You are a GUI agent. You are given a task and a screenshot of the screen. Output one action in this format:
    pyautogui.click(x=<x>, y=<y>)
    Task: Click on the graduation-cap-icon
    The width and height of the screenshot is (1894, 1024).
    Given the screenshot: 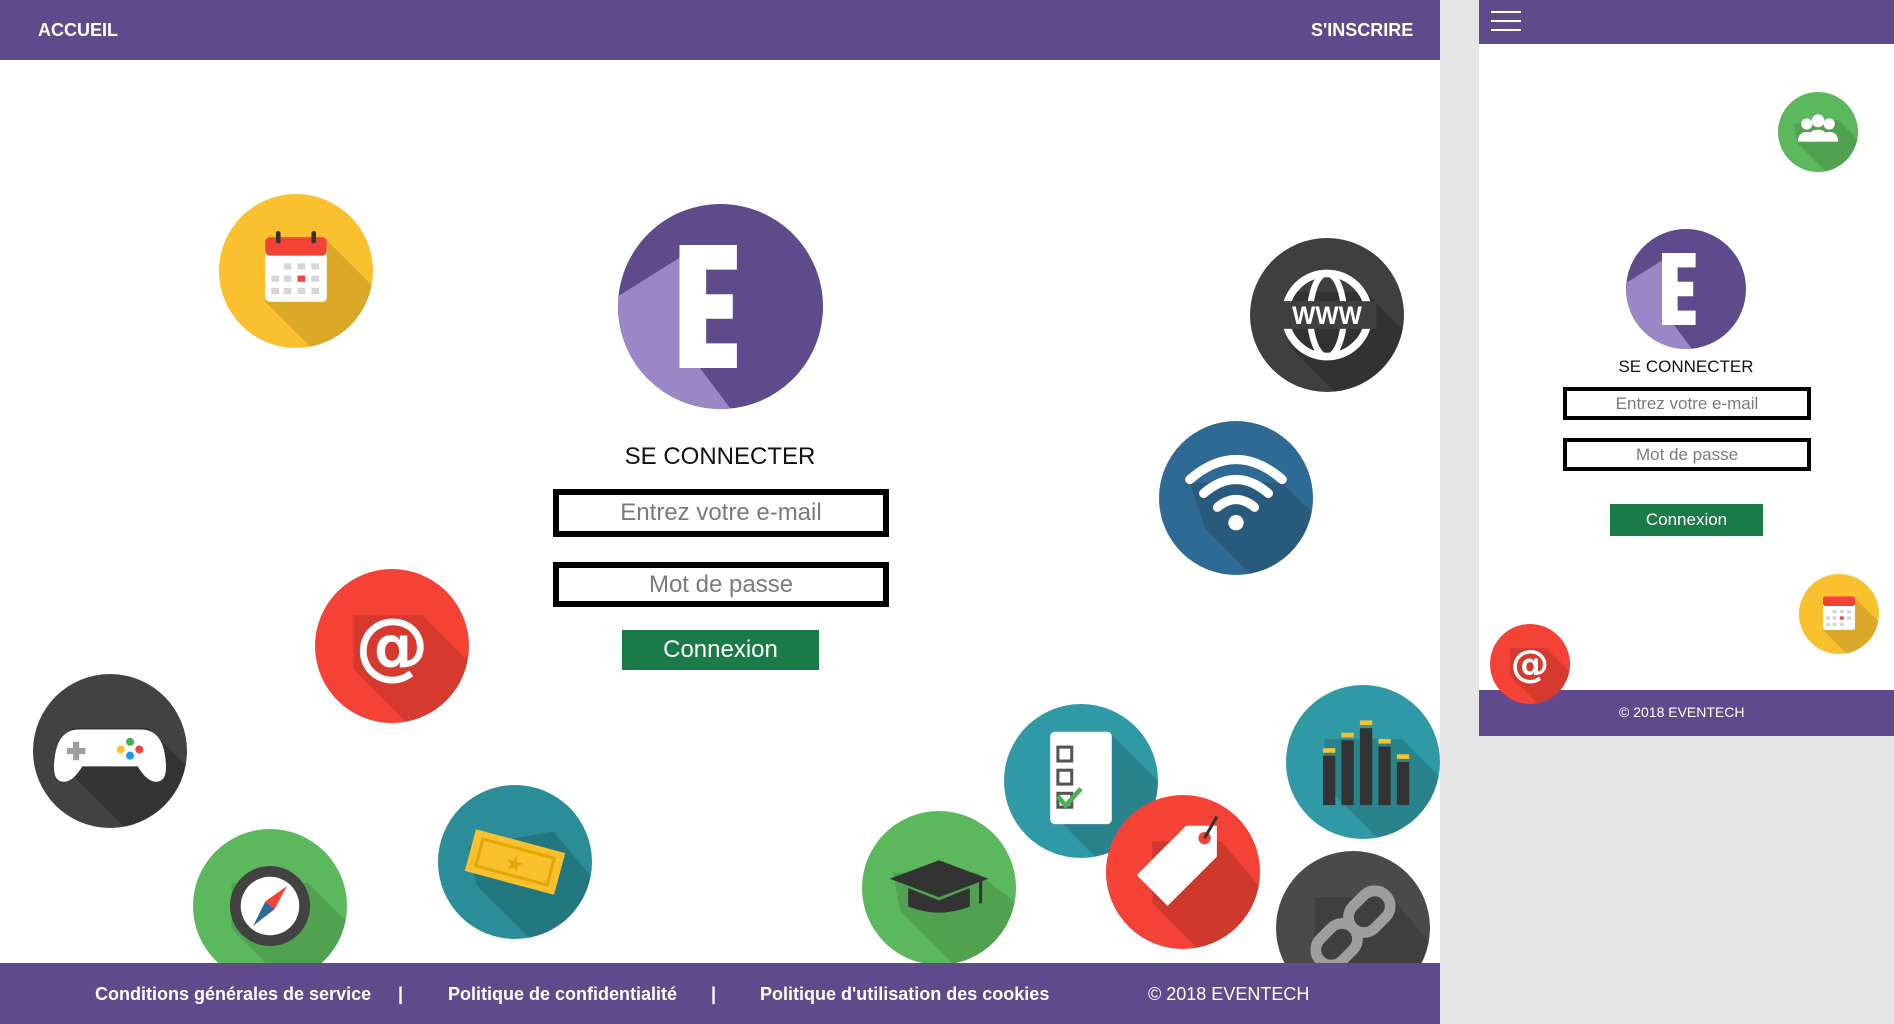 What is the action you would take?
    pyautogui.click(x=939, y=888)
    